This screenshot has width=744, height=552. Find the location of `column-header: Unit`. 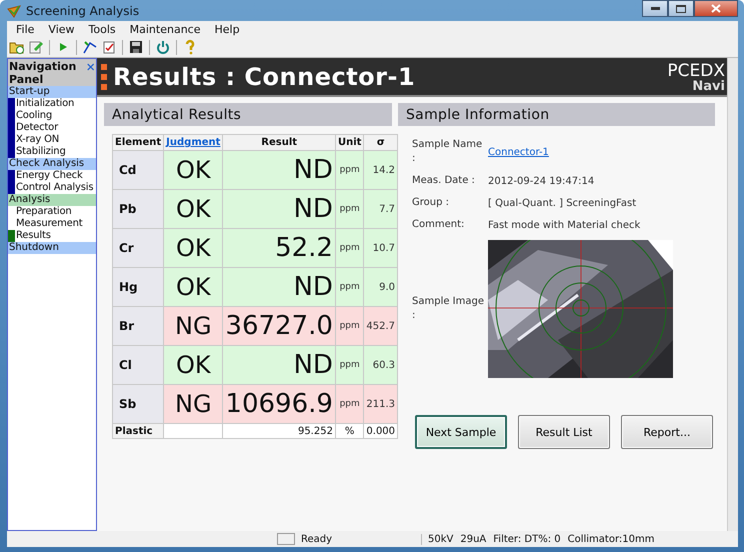

column-header: Unit is located at coordinates (349, 142).